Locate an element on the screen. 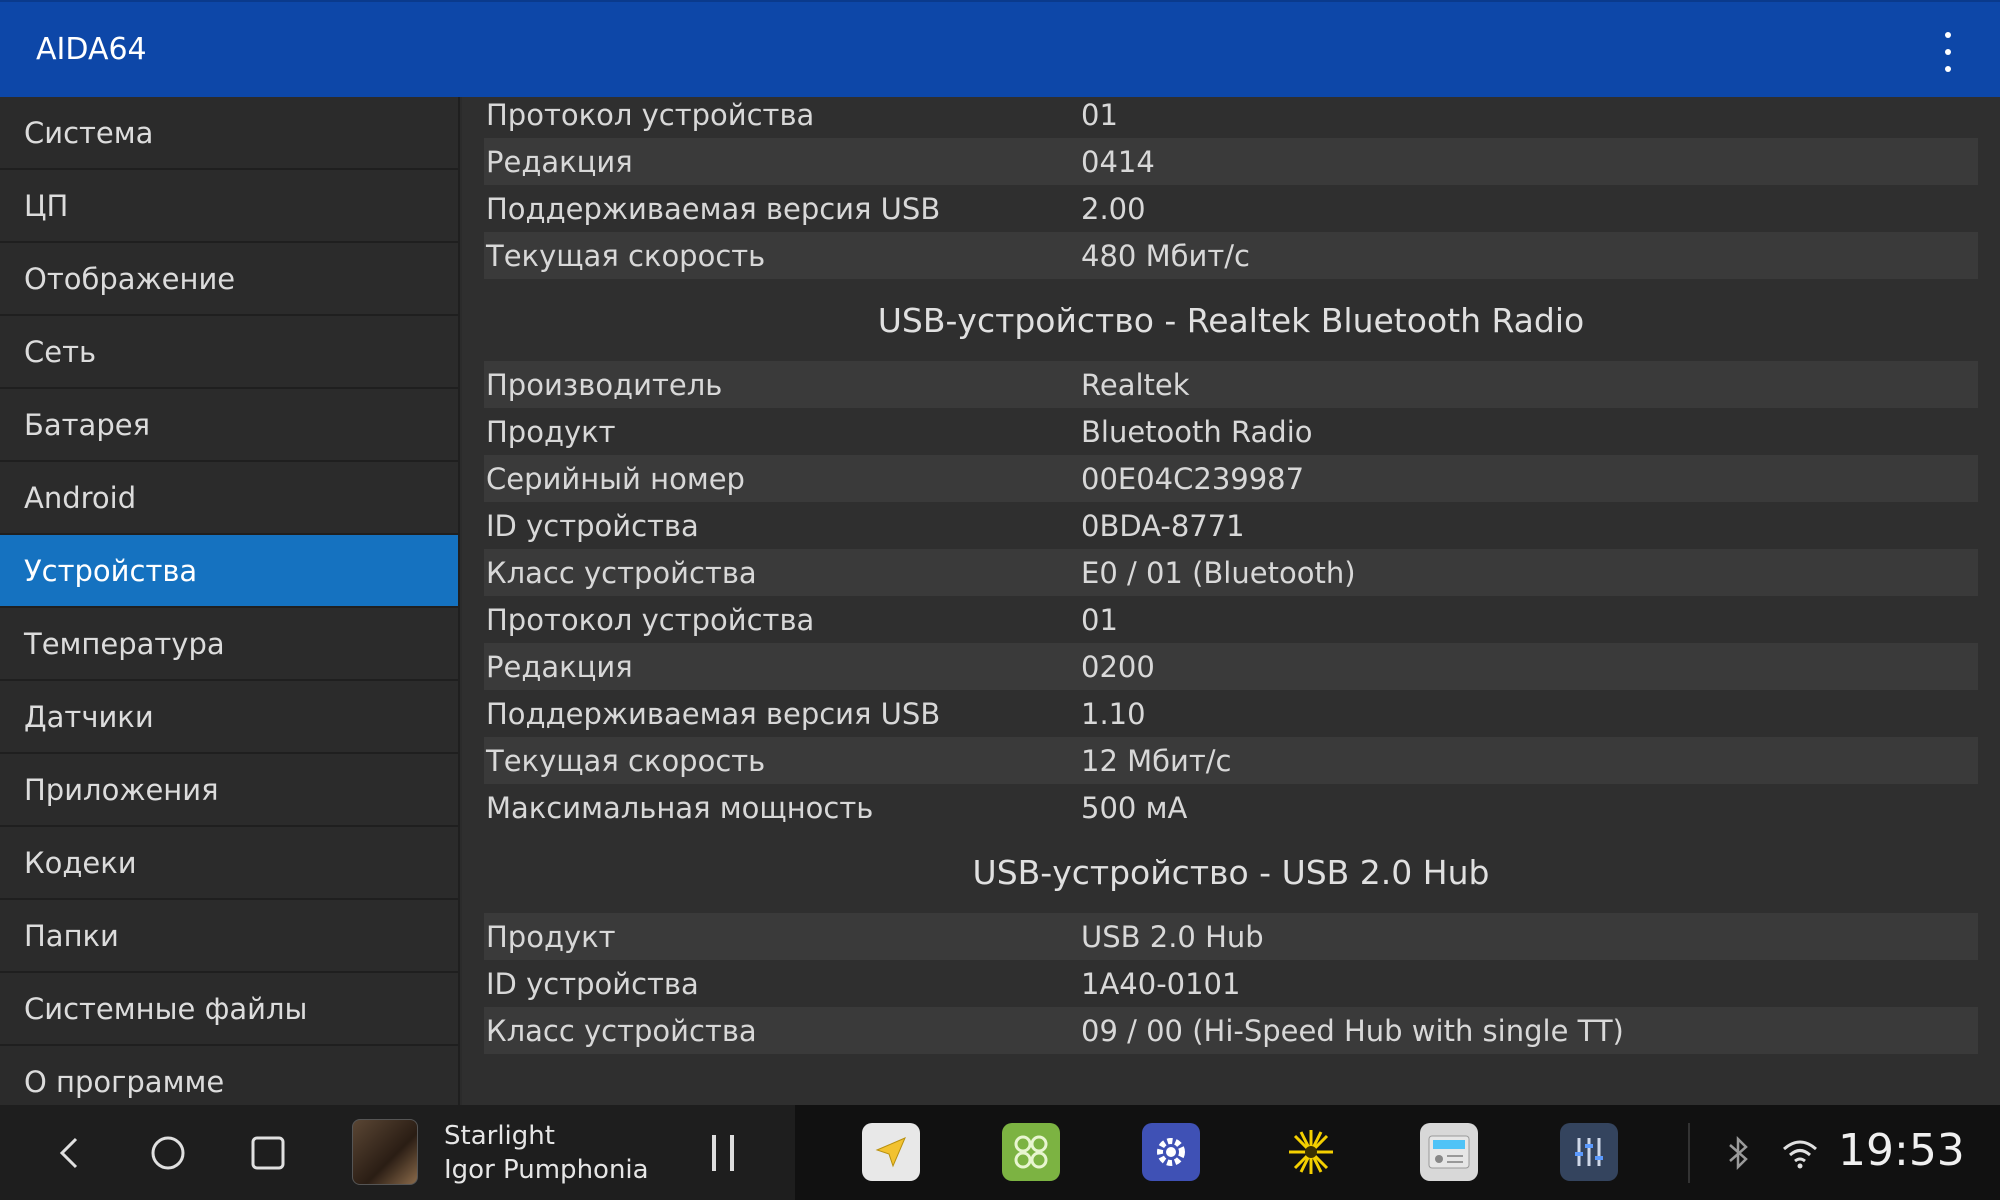 Image resolution: width=2000 pixels, height=1200 pixels. app-bar: AIDA64 is located at coordinates (1000, 48).